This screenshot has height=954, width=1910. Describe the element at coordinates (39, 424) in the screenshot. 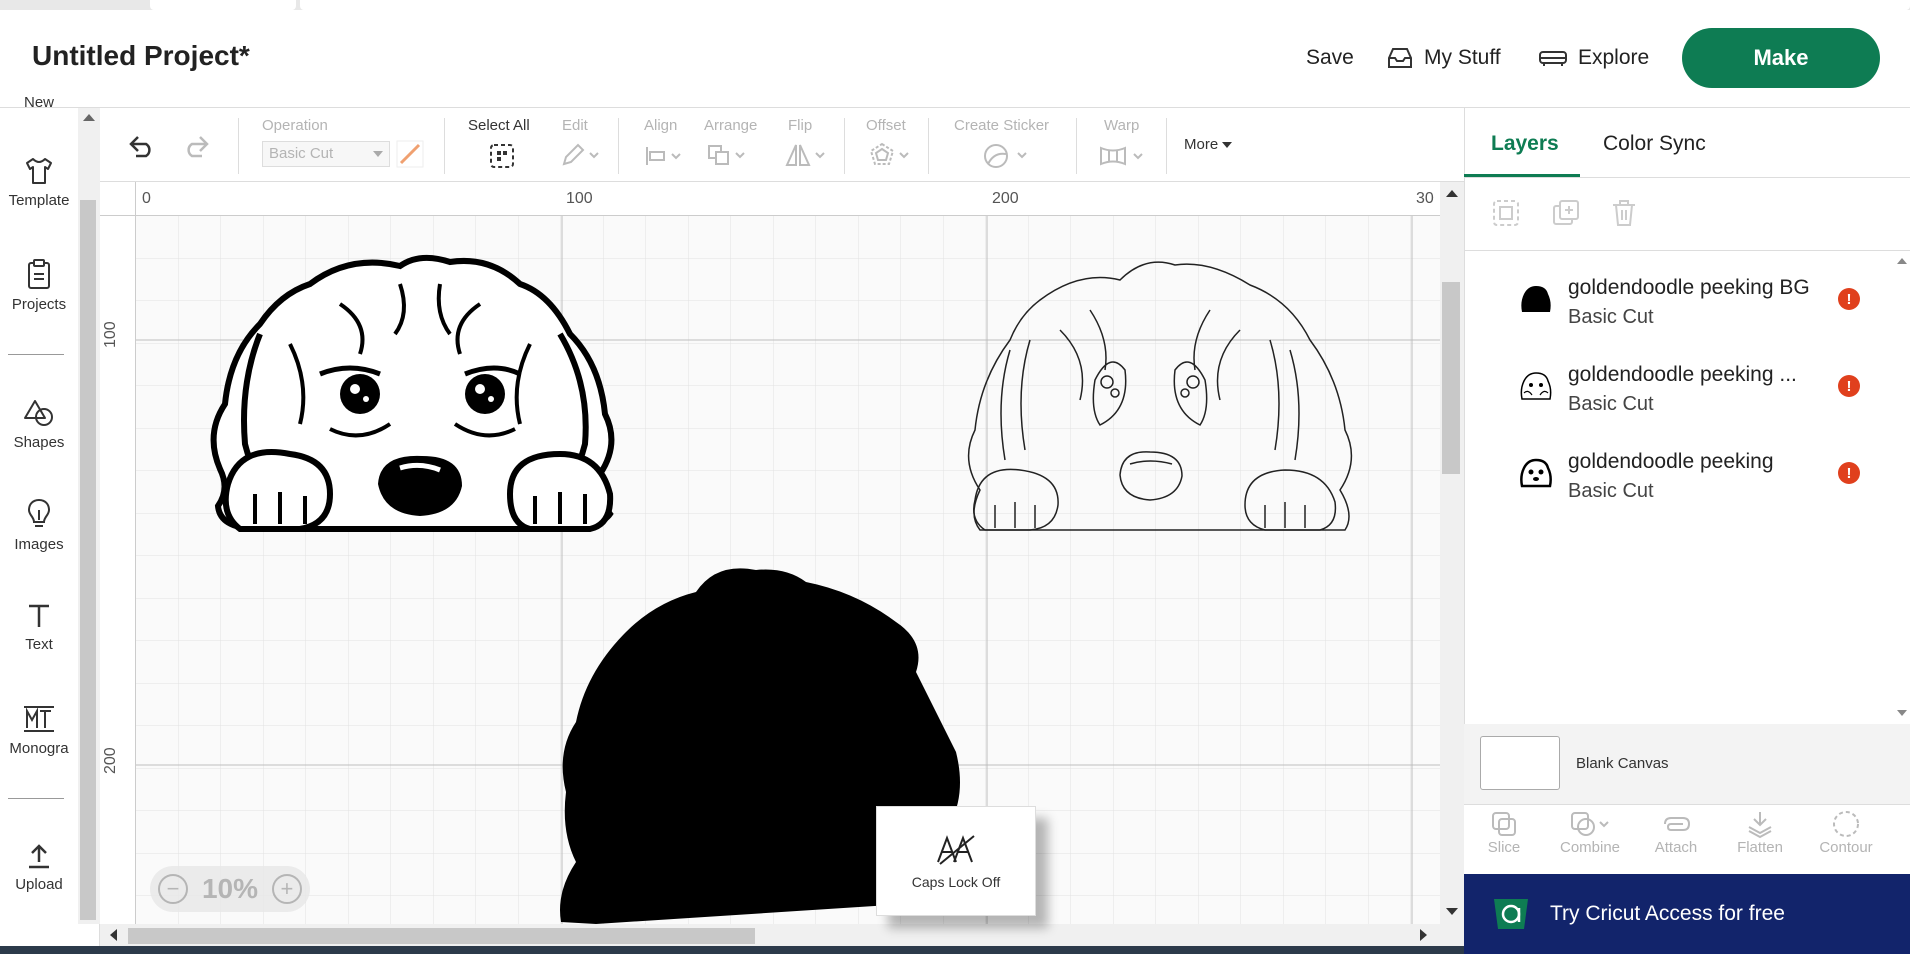

I see `sidebar-item-shapes: Shapes` at that location.